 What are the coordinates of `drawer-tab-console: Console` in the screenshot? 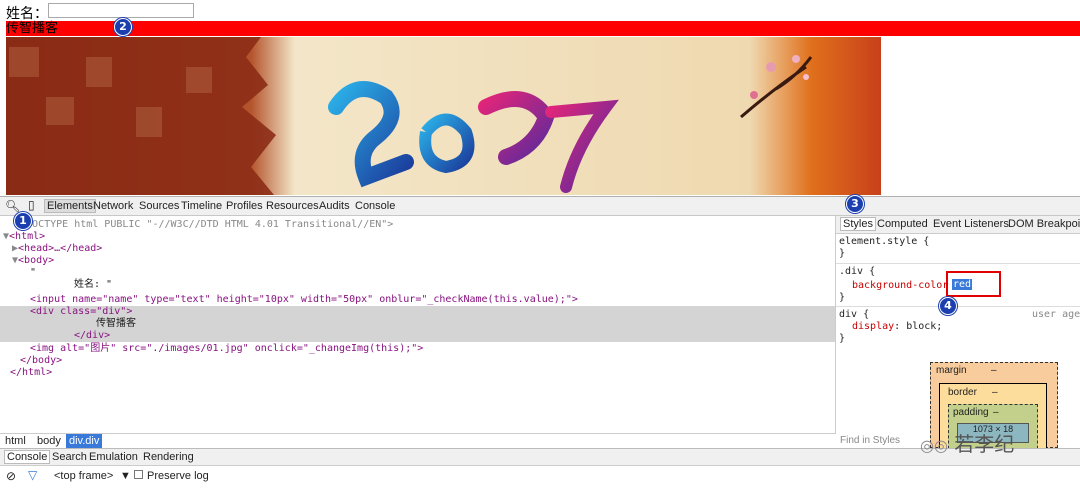 It's located at (27, 457).